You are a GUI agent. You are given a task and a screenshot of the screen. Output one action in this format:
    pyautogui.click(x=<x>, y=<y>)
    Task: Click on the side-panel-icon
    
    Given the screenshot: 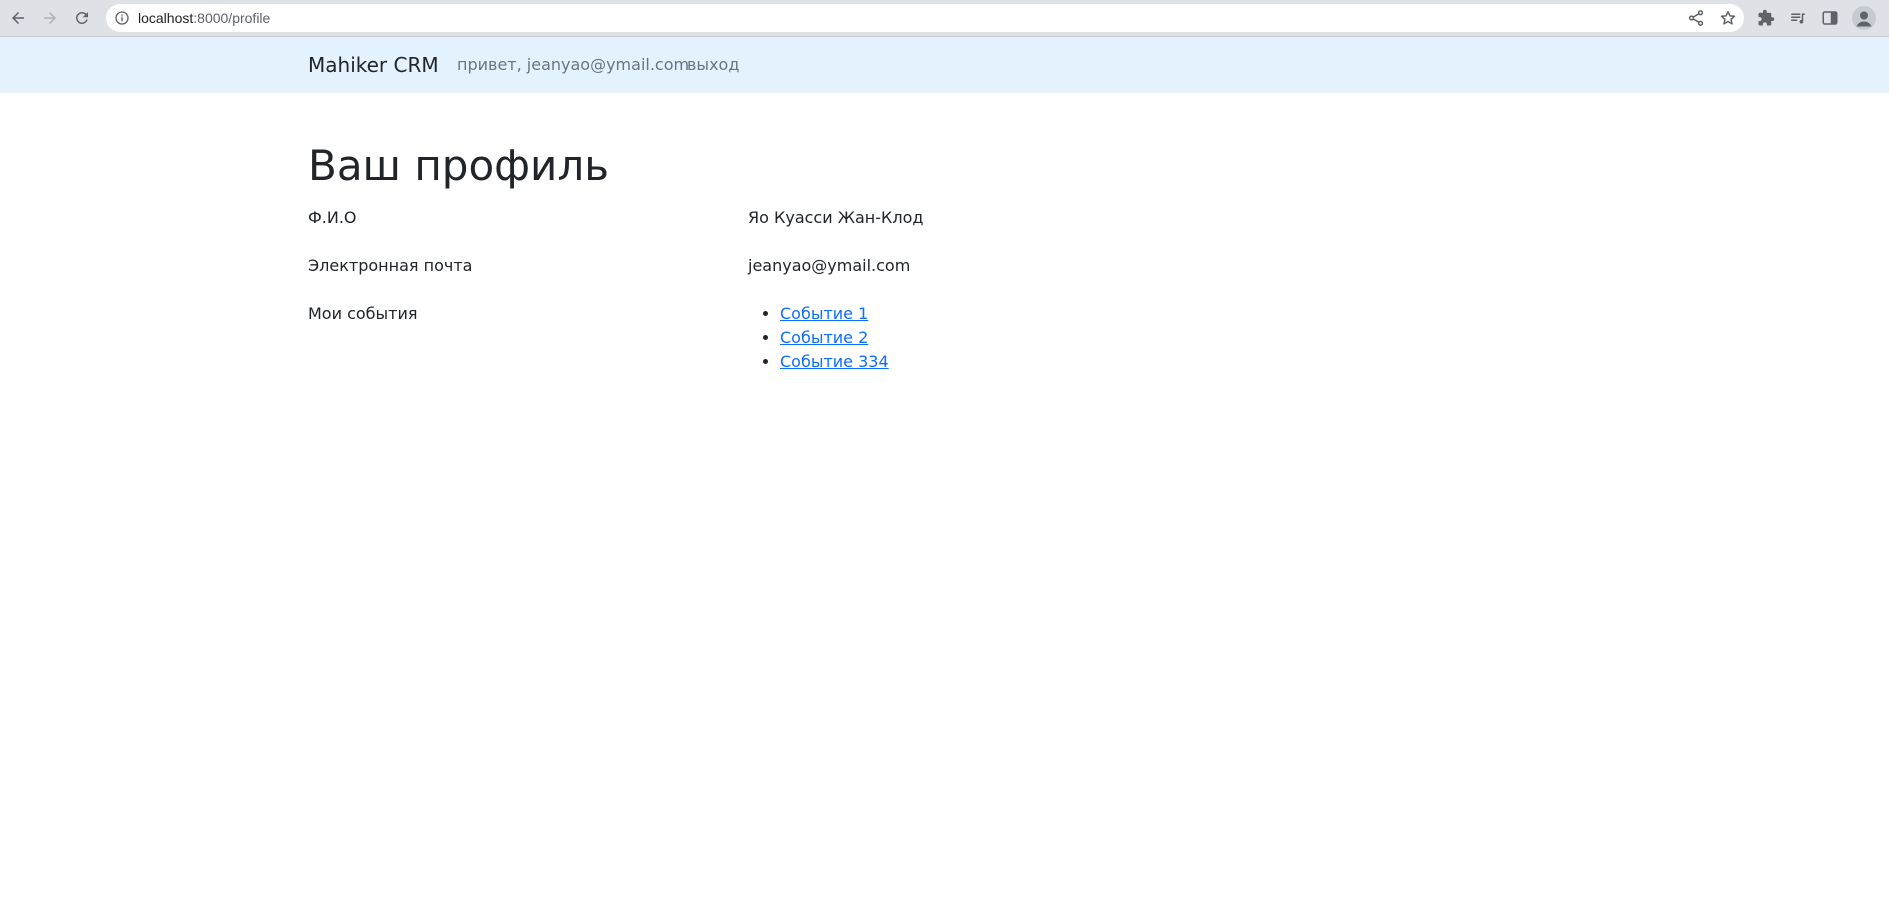 What is the action you would take?
    pyautogui.click(x=1830, y=18)
    